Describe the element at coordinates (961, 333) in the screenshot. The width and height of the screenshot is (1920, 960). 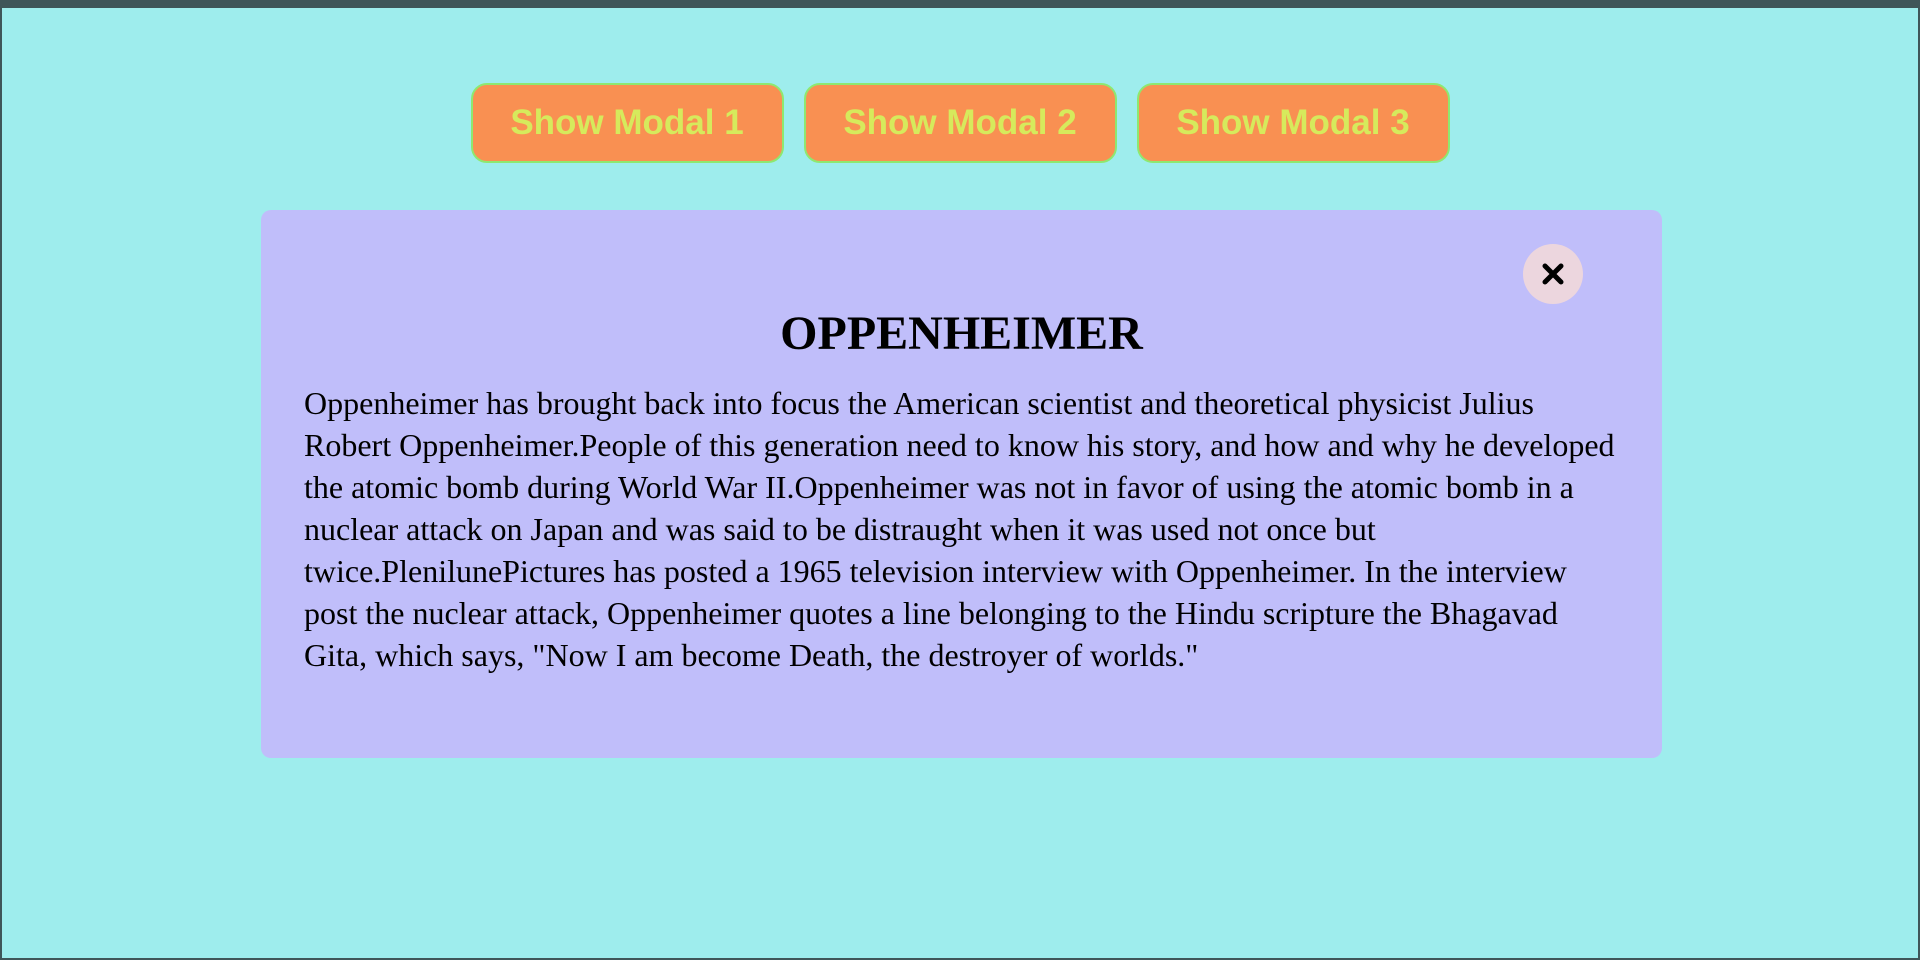
I see `modal-title: OPPENHEIMER` at that location.